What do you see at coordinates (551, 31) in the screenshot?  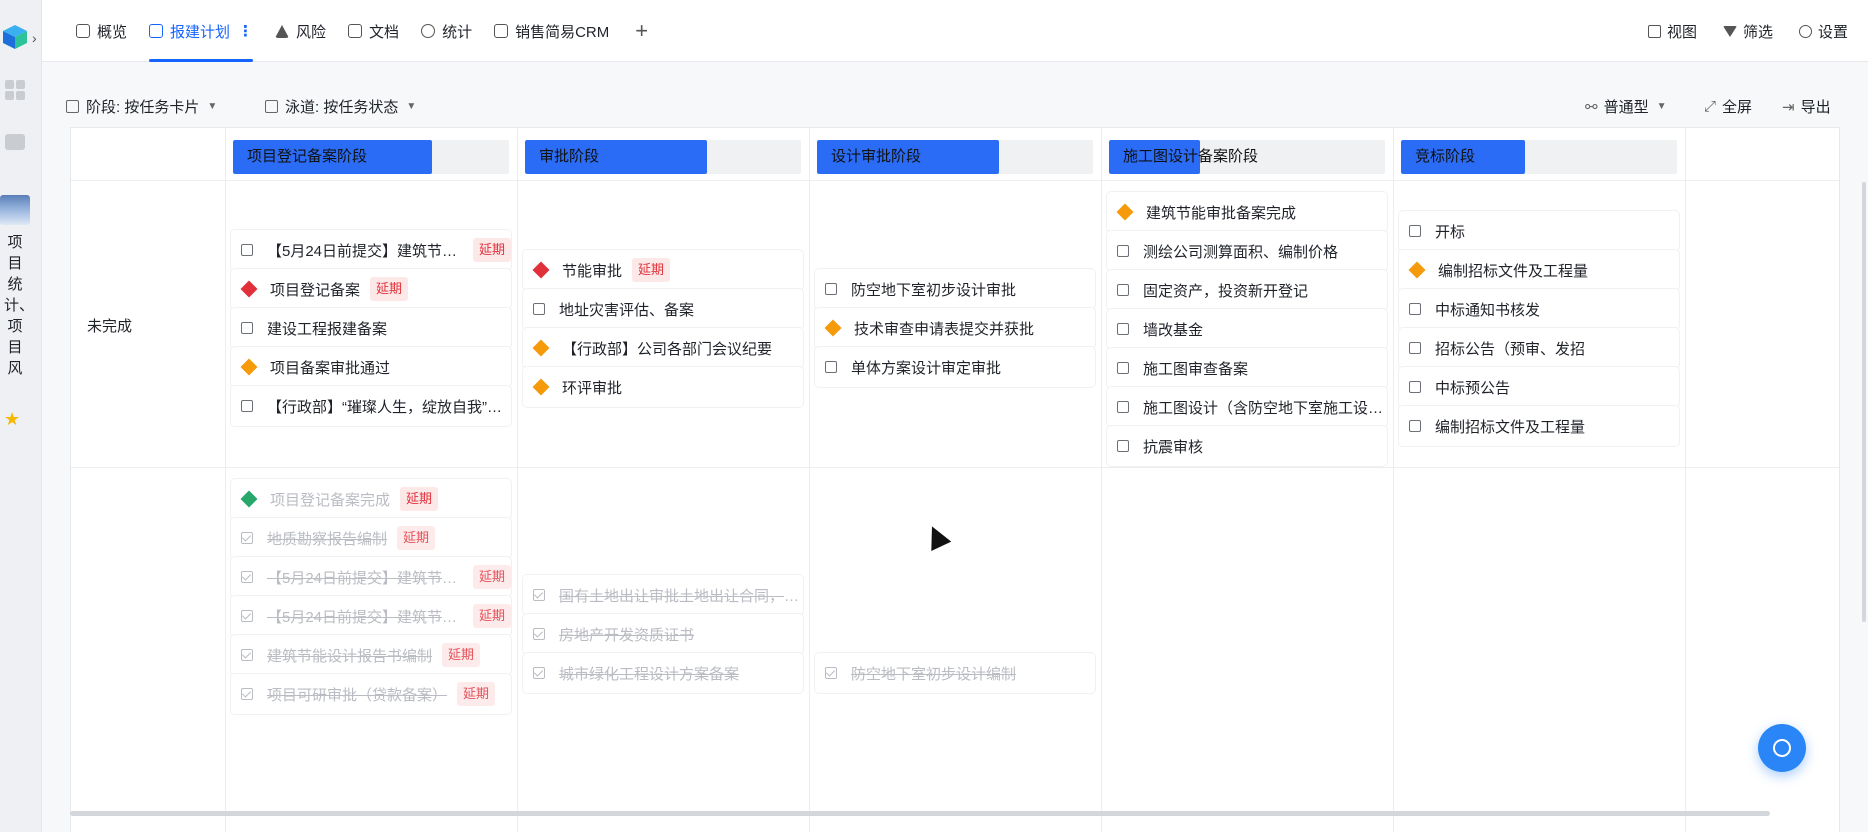 I see `tab-5: 销售简易CRM` at bounding box center [551, 31].